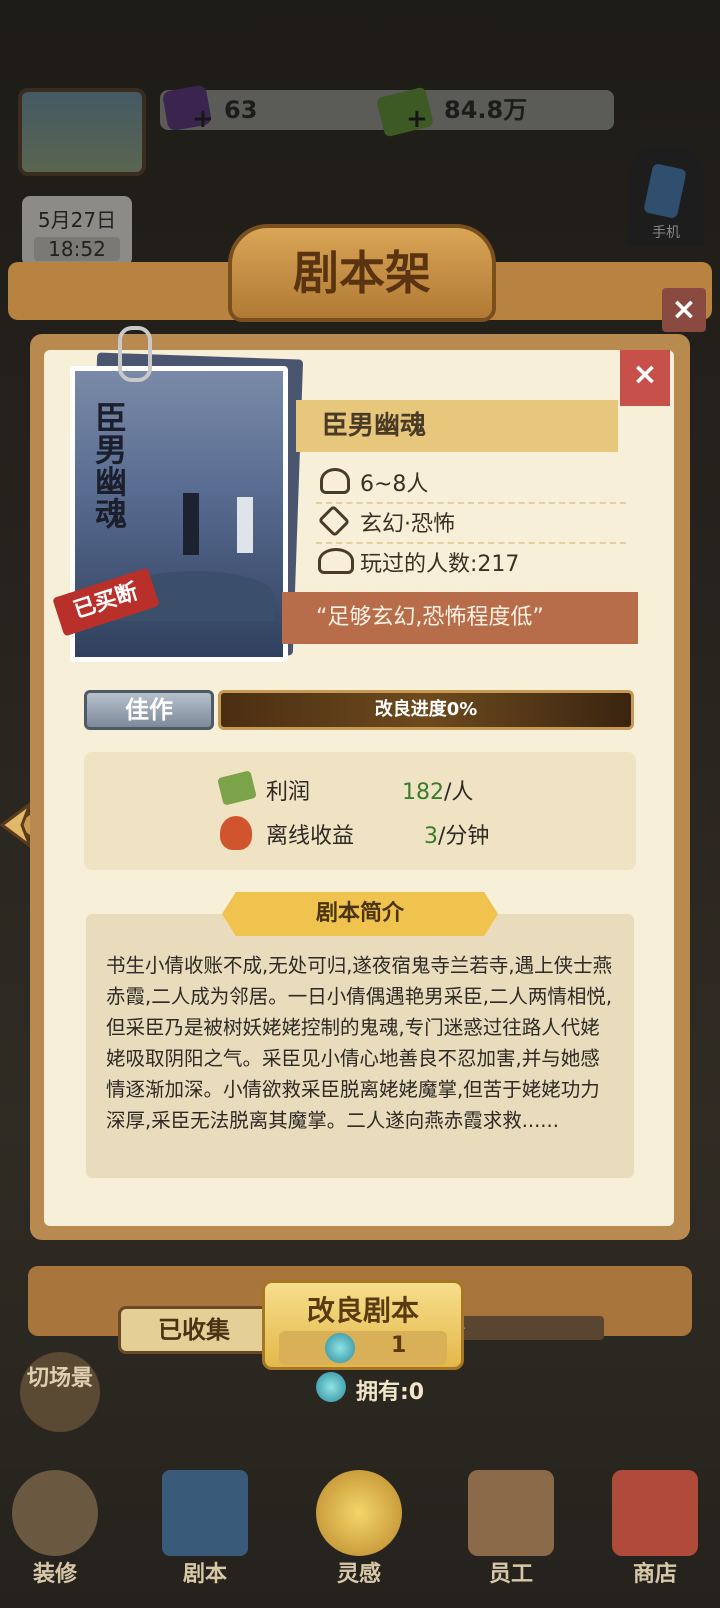 The image size is (720, 1608). I want to click on improve-progress-bar: 改良进度0%, so click(426, 710).